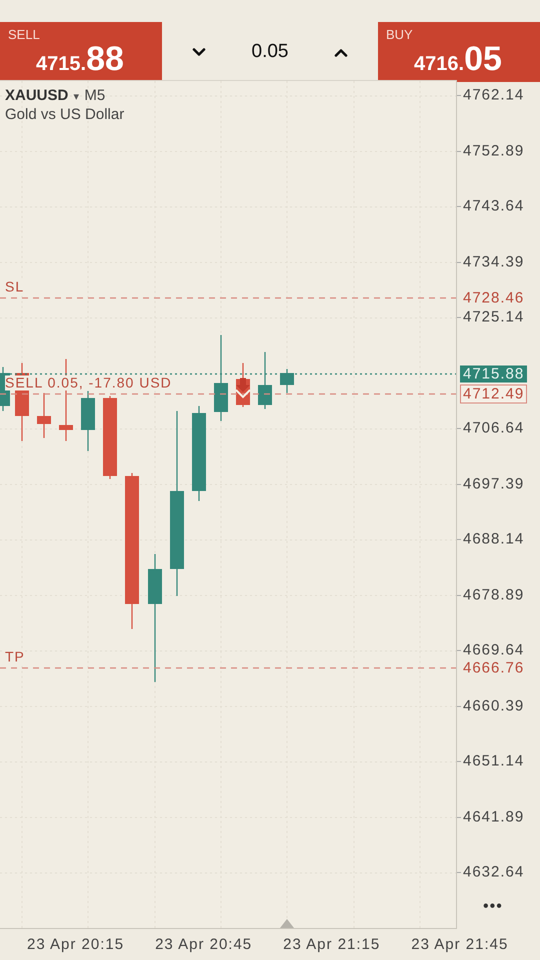  What do you see at coordinates (15, 657) in the screenshot?
I see `tp-label: TP` at bounding box center [15, 657].